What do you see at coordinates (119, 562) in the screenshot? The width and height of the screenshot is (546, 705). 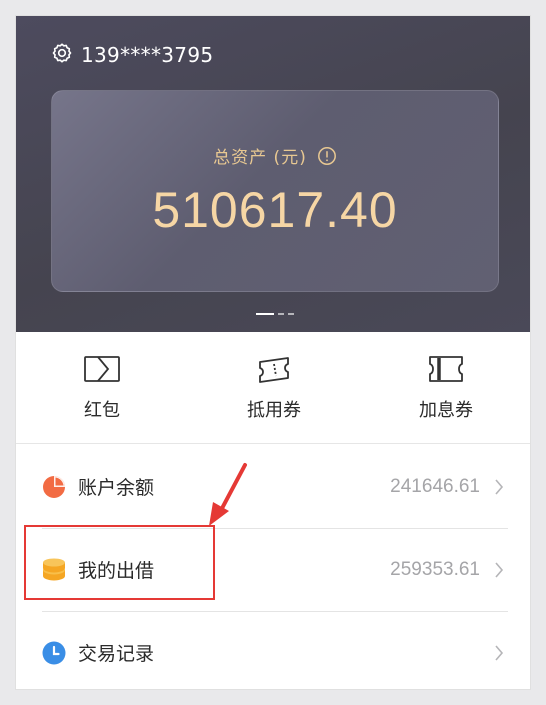 I see `annotation-highlight-box` at bounding box center [119, 562].